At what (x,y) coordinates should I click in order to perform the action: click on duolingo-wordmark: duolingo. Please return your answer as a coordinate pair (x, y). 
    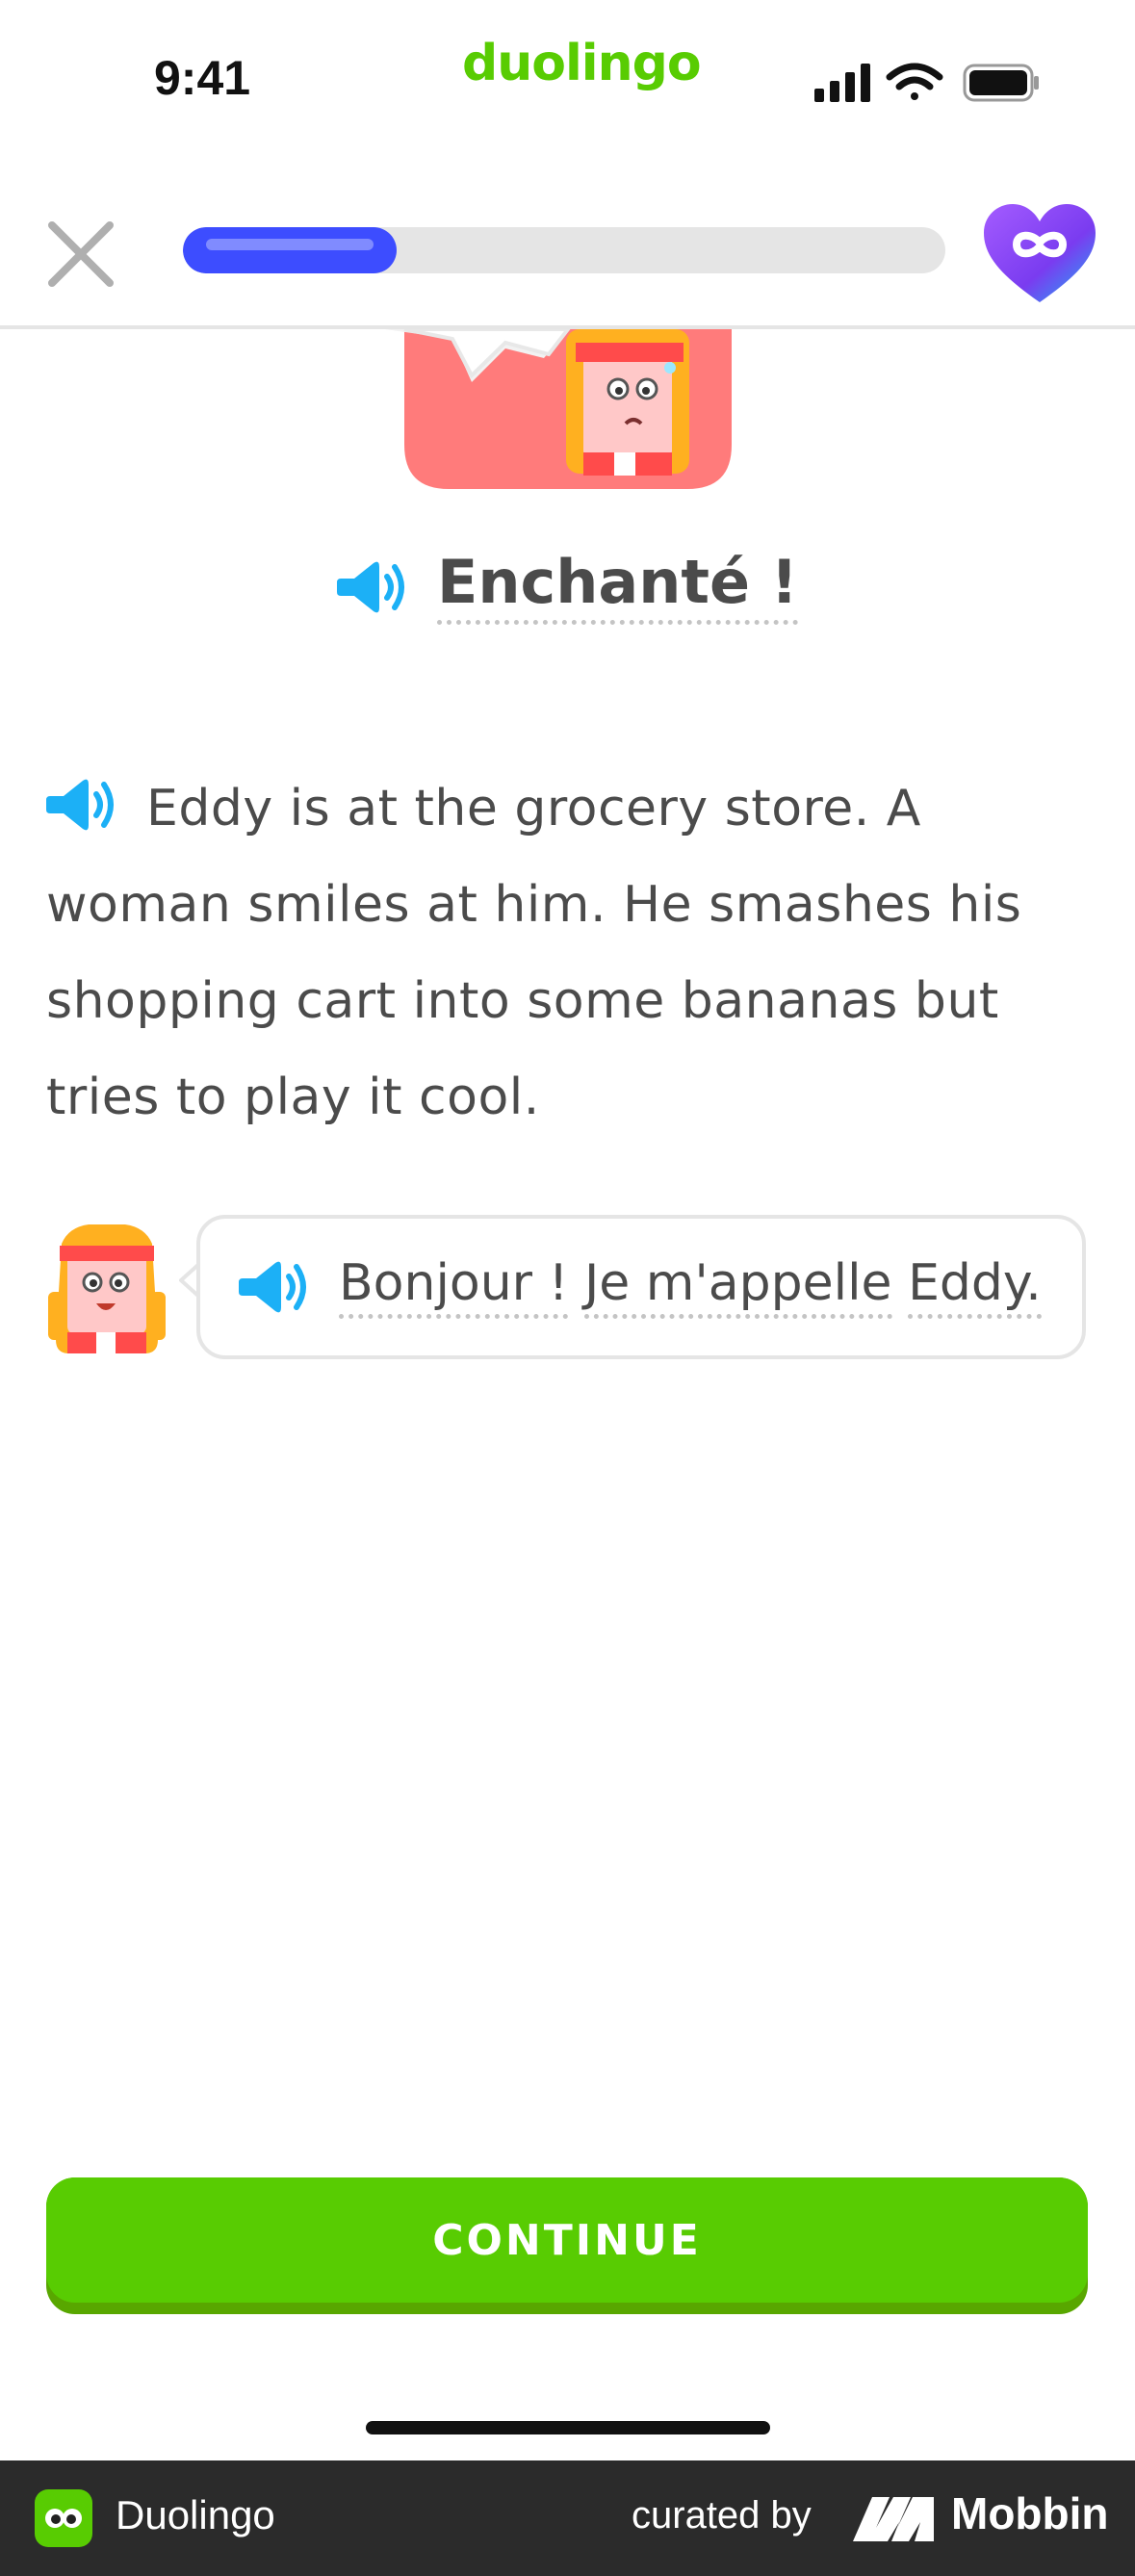
    Looking at the image, I should click on (582, 64).